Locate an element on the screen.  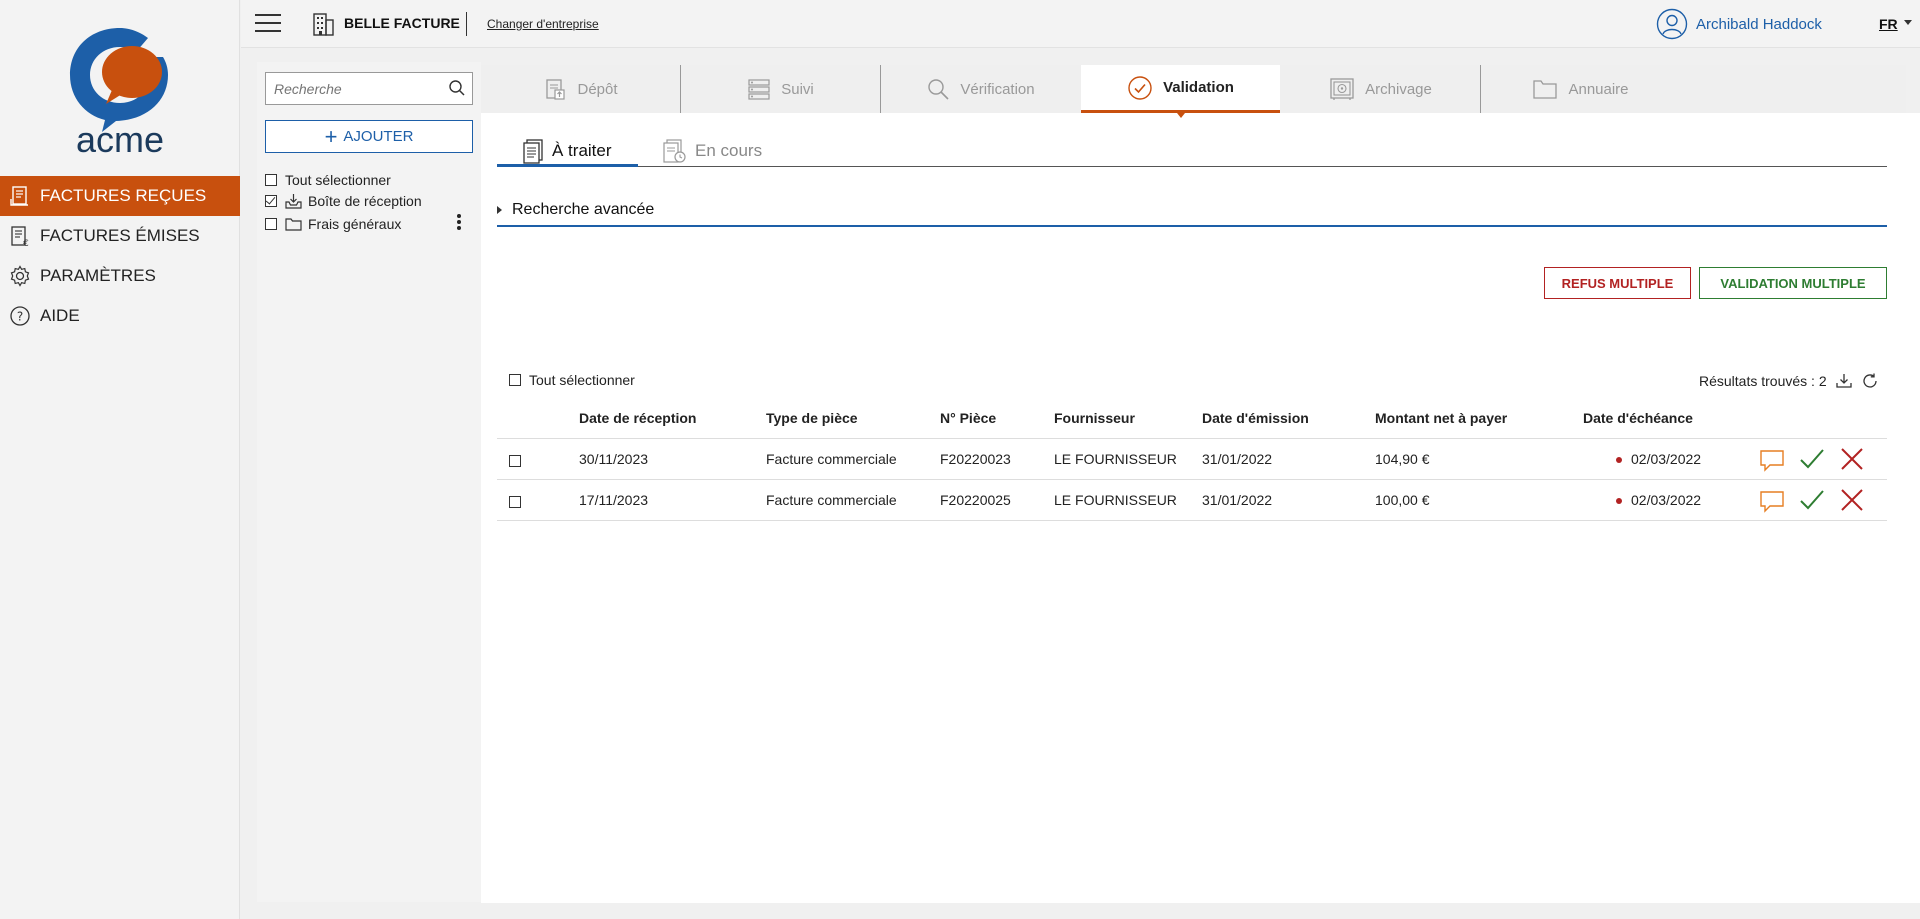
sidebar-item-factures-emises: € FACTURES ÉMISES is located at coordinates (120, 236).